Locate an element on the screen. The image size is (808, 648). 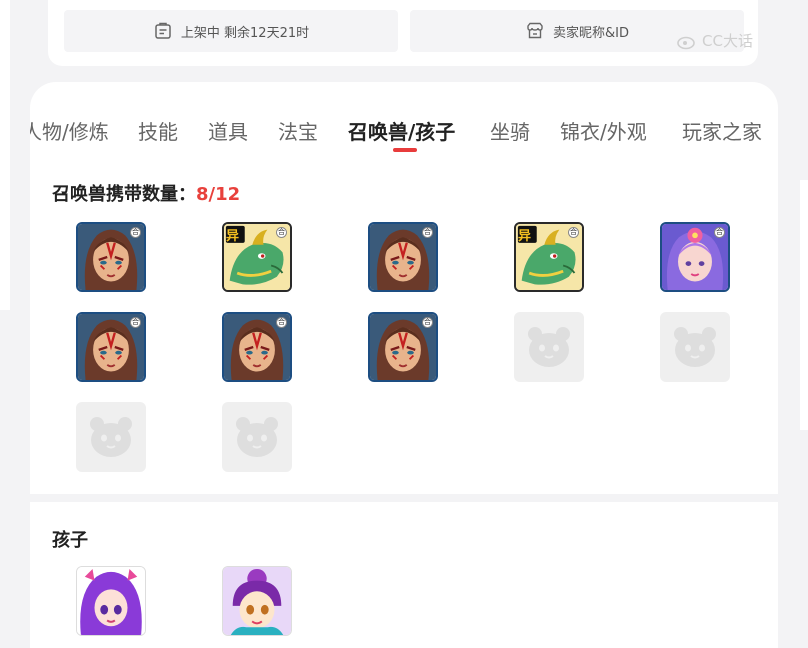
page-edge-left is located at coordinates (5, 155).